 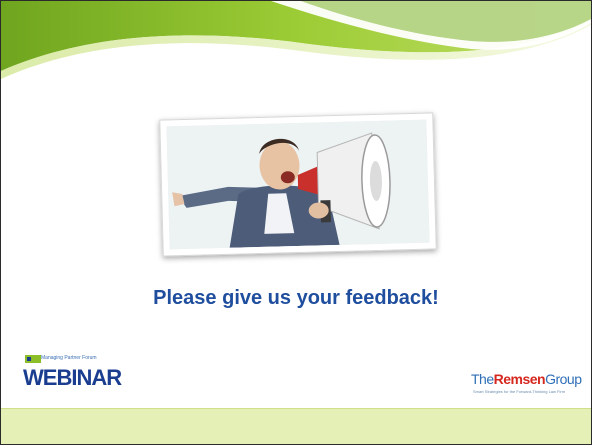 I want to click on remsen-prefix: The, so click(x=482, y=379).